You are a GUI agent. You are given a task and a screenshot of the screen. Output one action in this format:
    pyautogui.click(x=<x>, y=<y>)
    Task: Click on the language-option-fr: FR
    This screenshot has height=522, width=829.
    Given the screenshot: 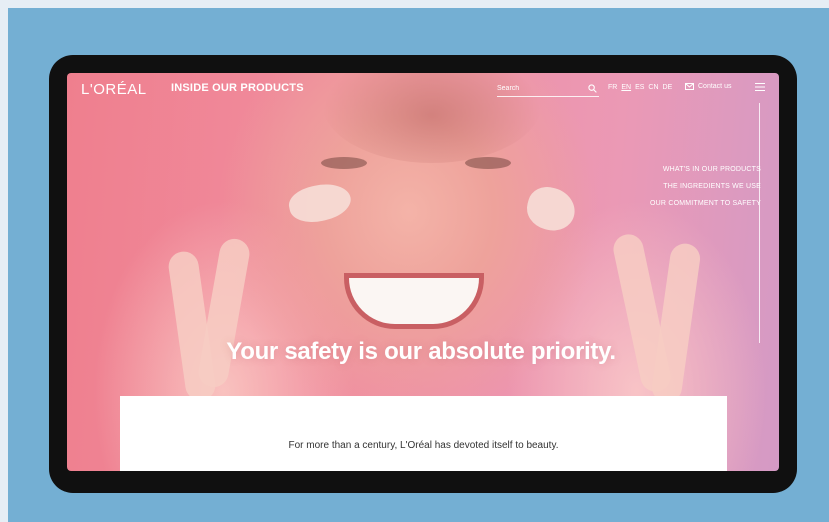 What is the action you would take?
    pyautogui.click(x=612, y=87)
    